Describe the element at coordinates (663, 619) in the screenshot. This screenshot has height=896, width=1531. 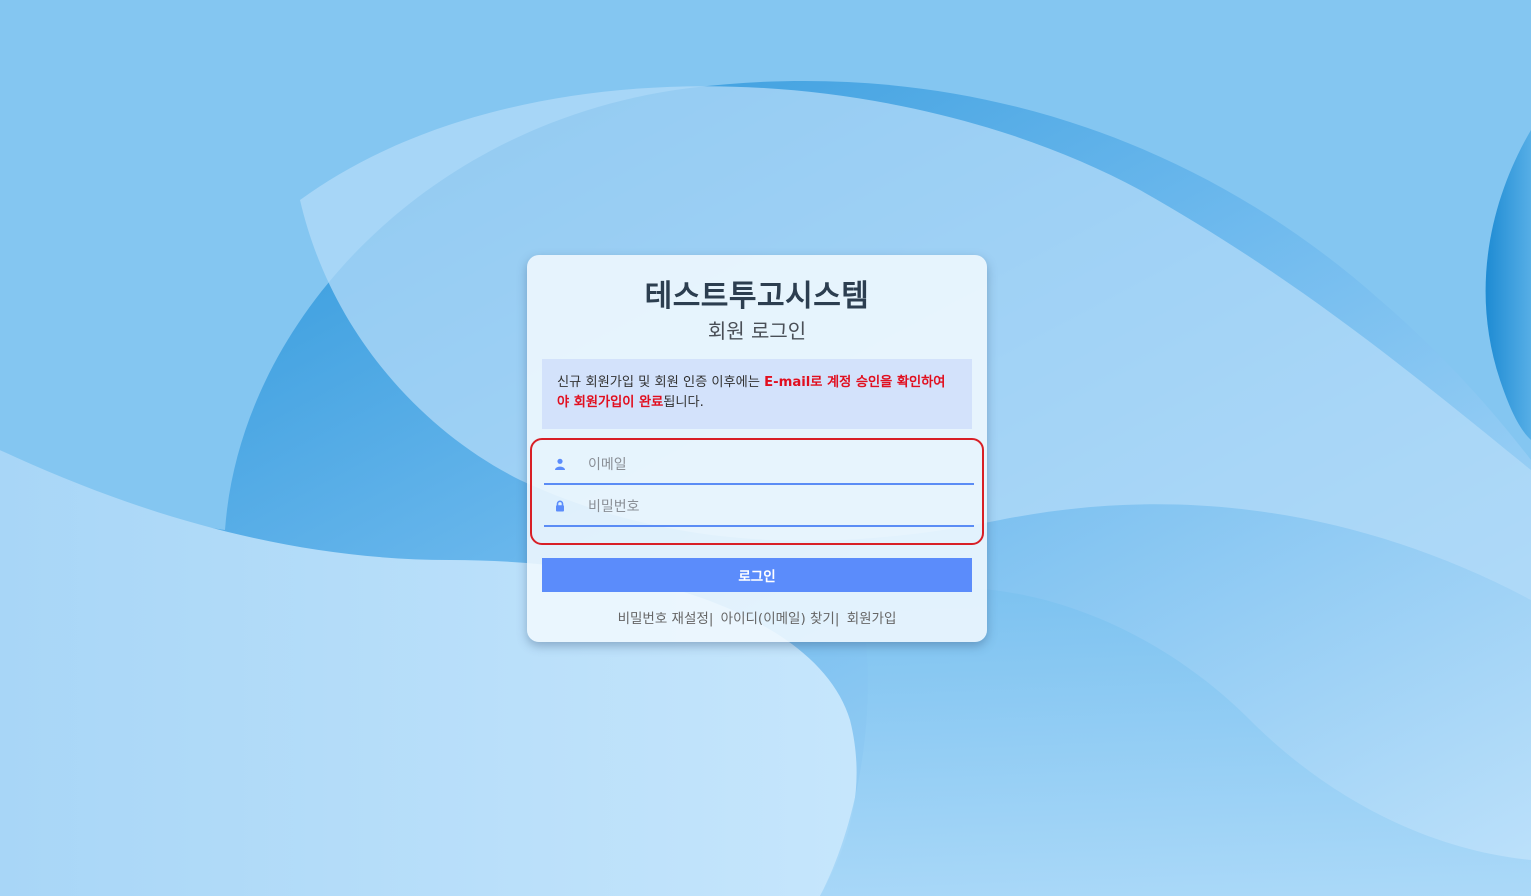
I see `reset-password-link: 비밀번호 재설정` at that location.